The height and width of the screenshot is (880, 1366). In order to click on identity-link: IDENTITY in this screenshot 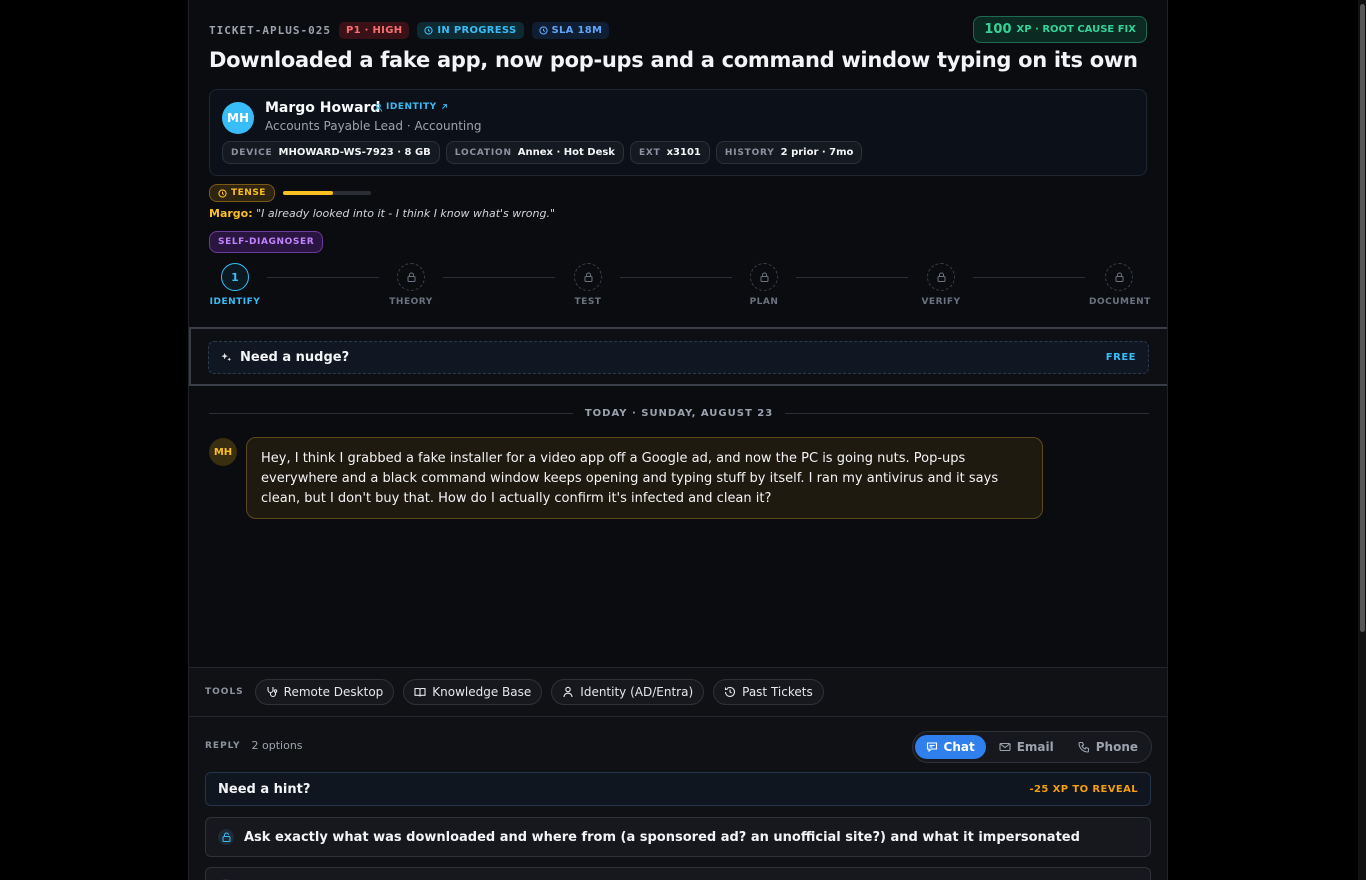, I will do `click(411, 107)`.